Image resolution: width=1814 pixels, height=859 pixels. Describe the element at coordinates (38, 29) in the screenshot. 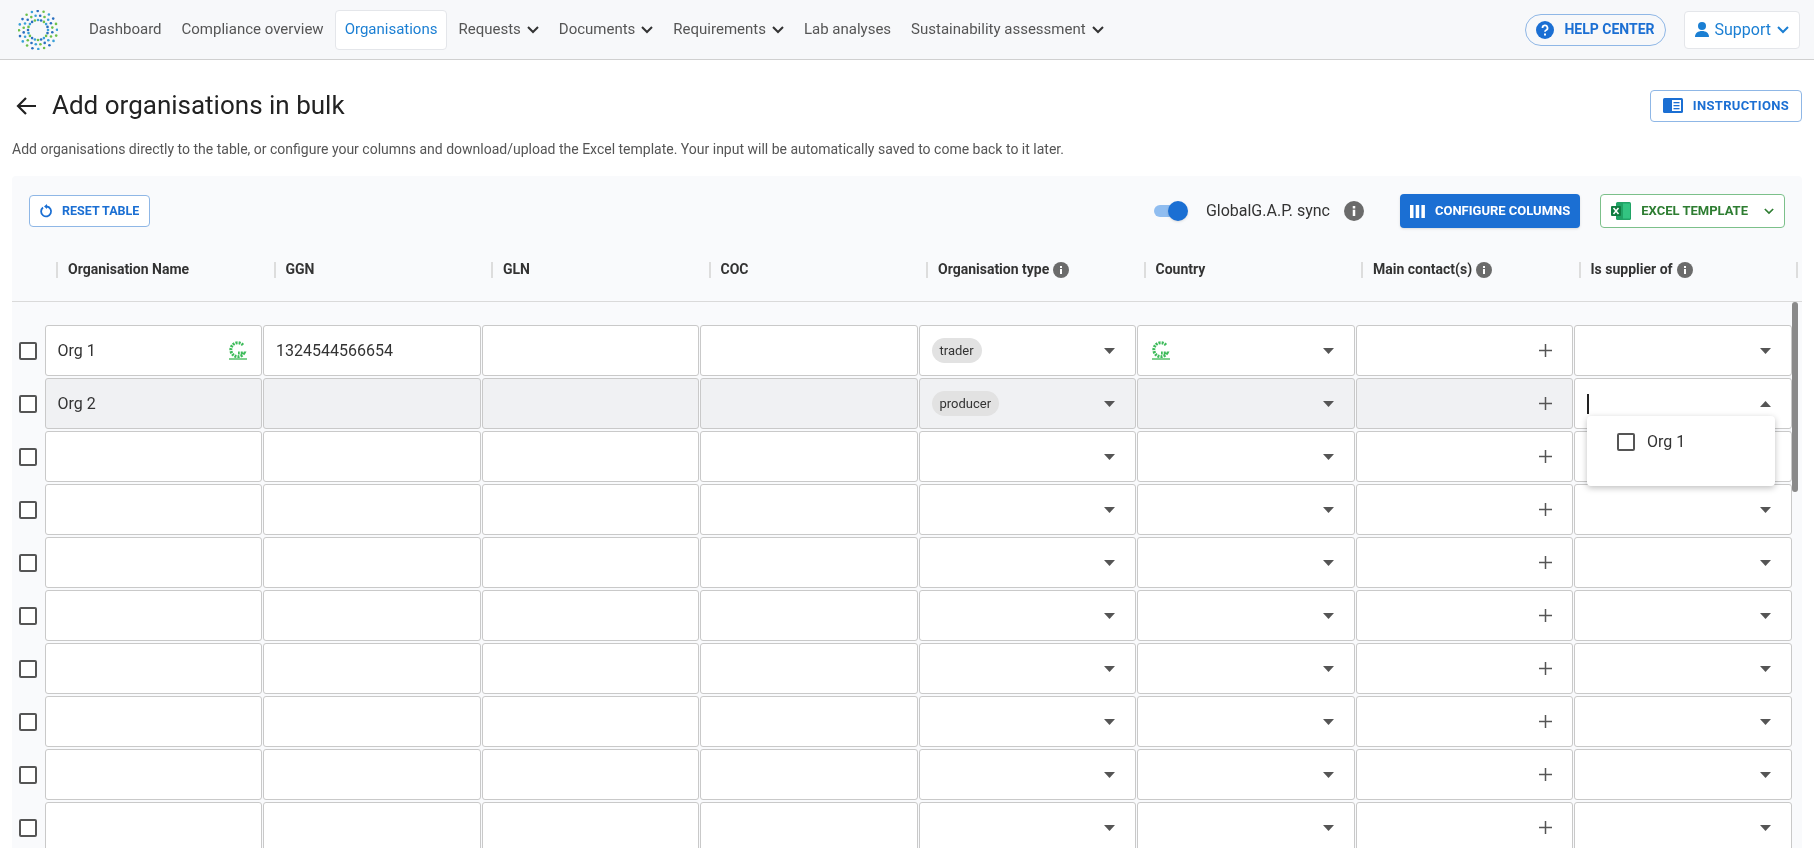

I see `logo-icon` at that location.